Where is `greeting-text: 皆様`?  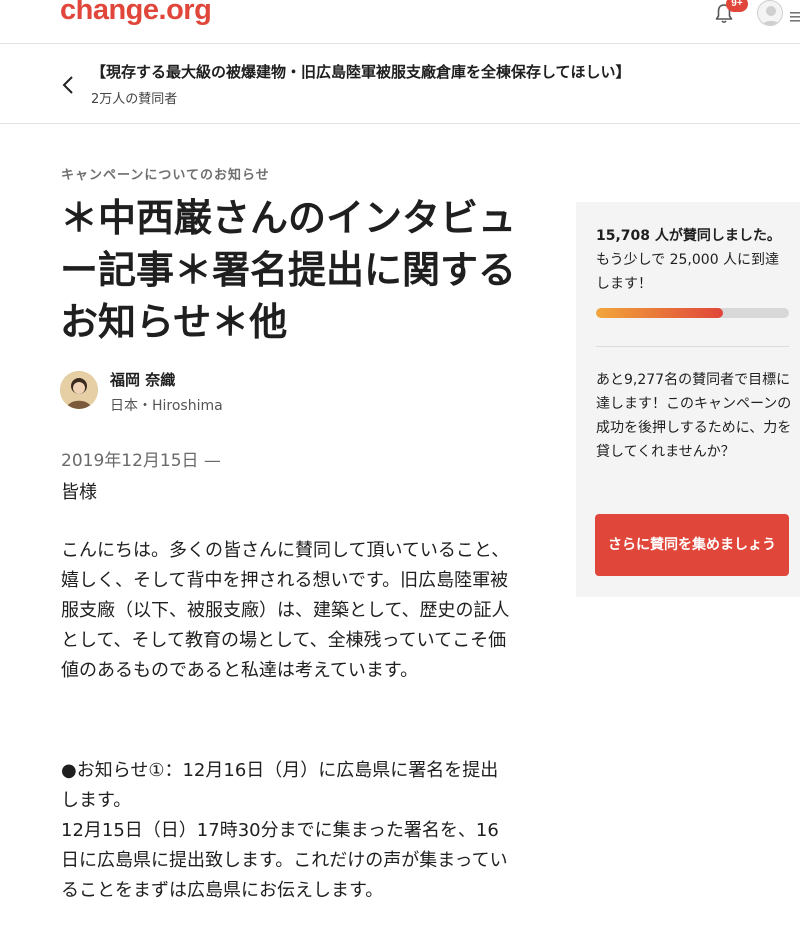
greeting-text: 皆様 is located at coordinates (79, 492).